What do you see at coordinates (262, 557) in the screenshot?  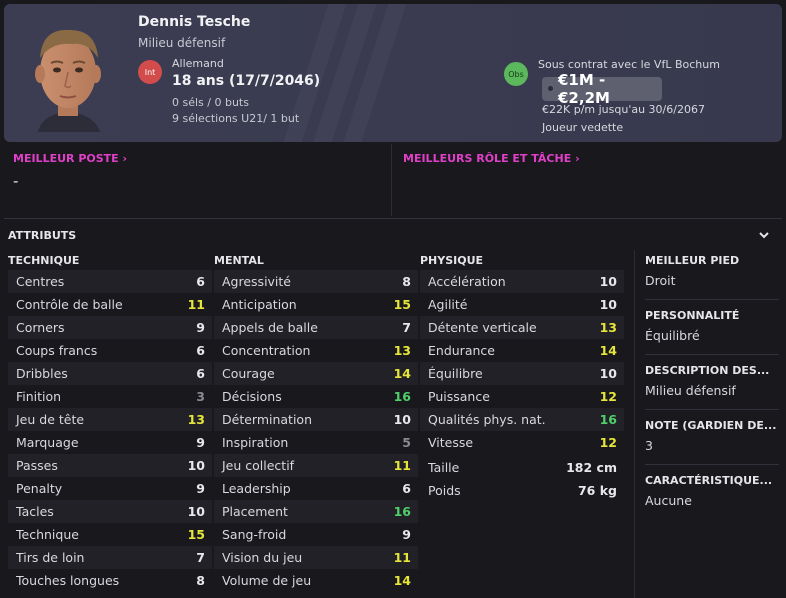 I see `attribute-label: Vision du jeu` at bounding box center [262, 557].